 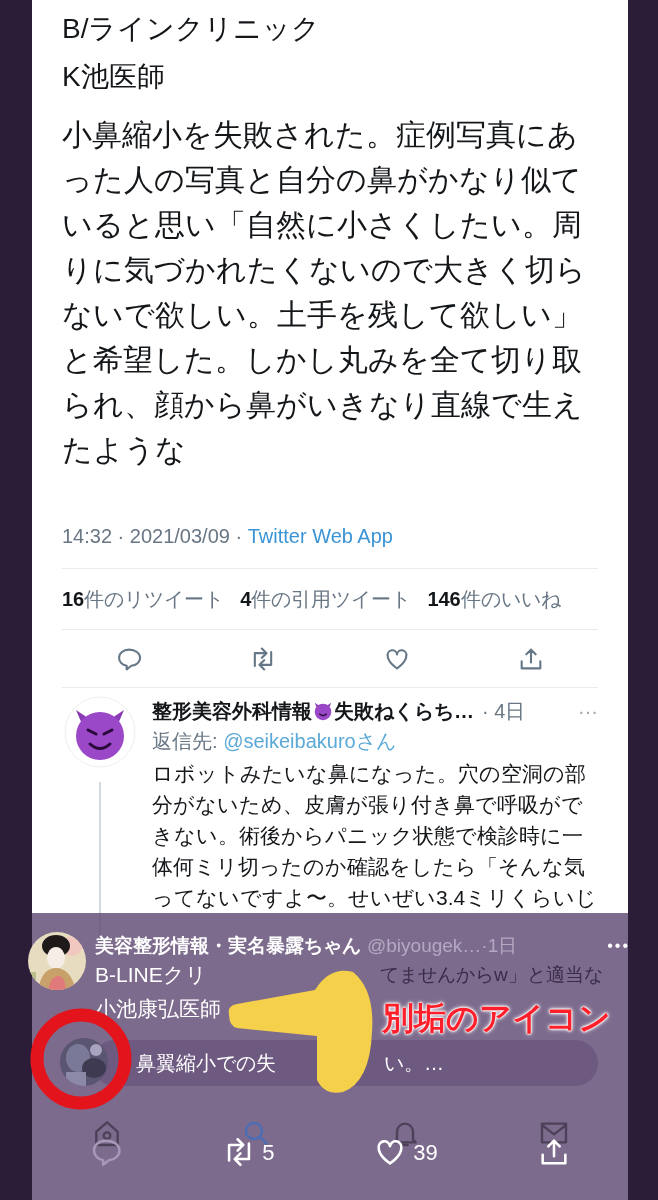 I want to click on tweet-heading: B/ラインクリニック, so click(x=192, y=29).